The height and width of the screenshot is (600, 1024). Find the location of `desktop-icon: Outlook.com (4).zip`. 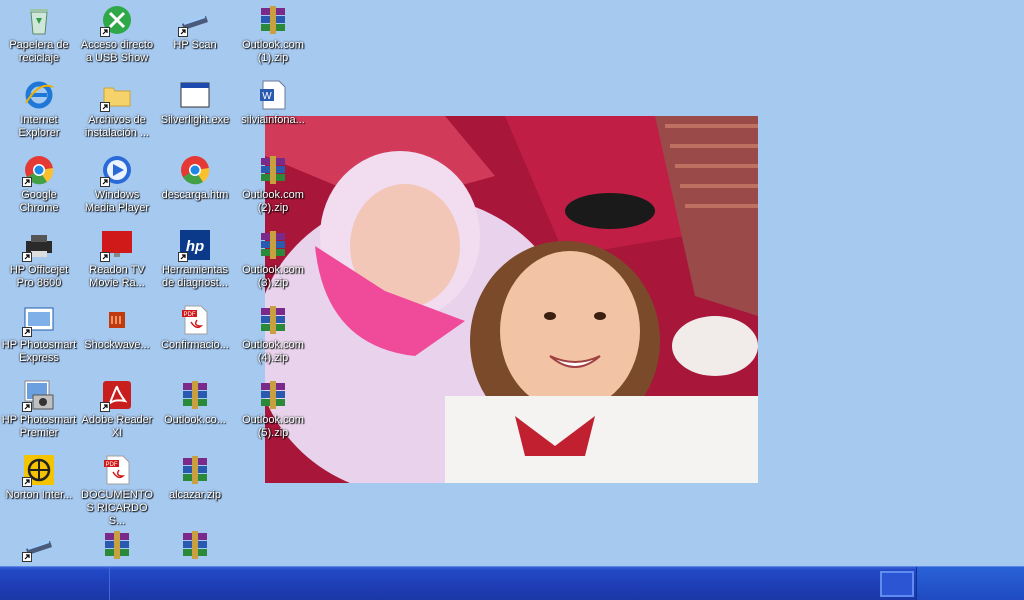

desktop-icon: Outlook.com (4).zip is located at coordinates (273, 338).